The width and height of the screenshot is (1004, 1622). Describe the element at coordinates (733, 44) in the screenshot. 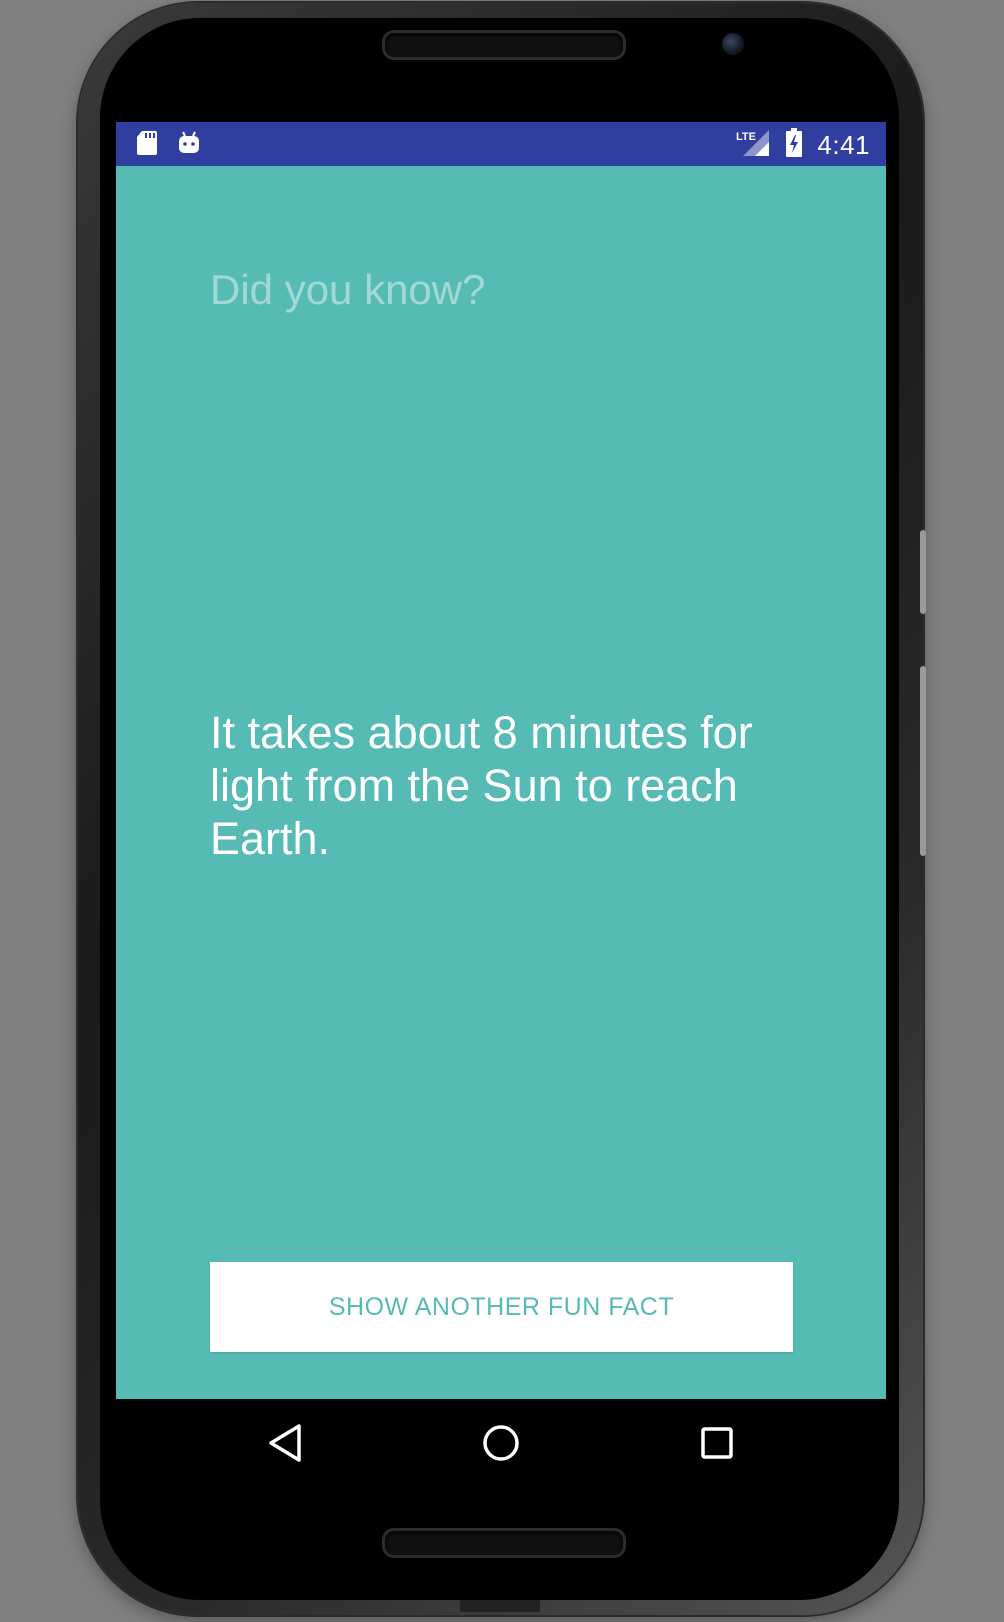

I see `front-camera` at that location.